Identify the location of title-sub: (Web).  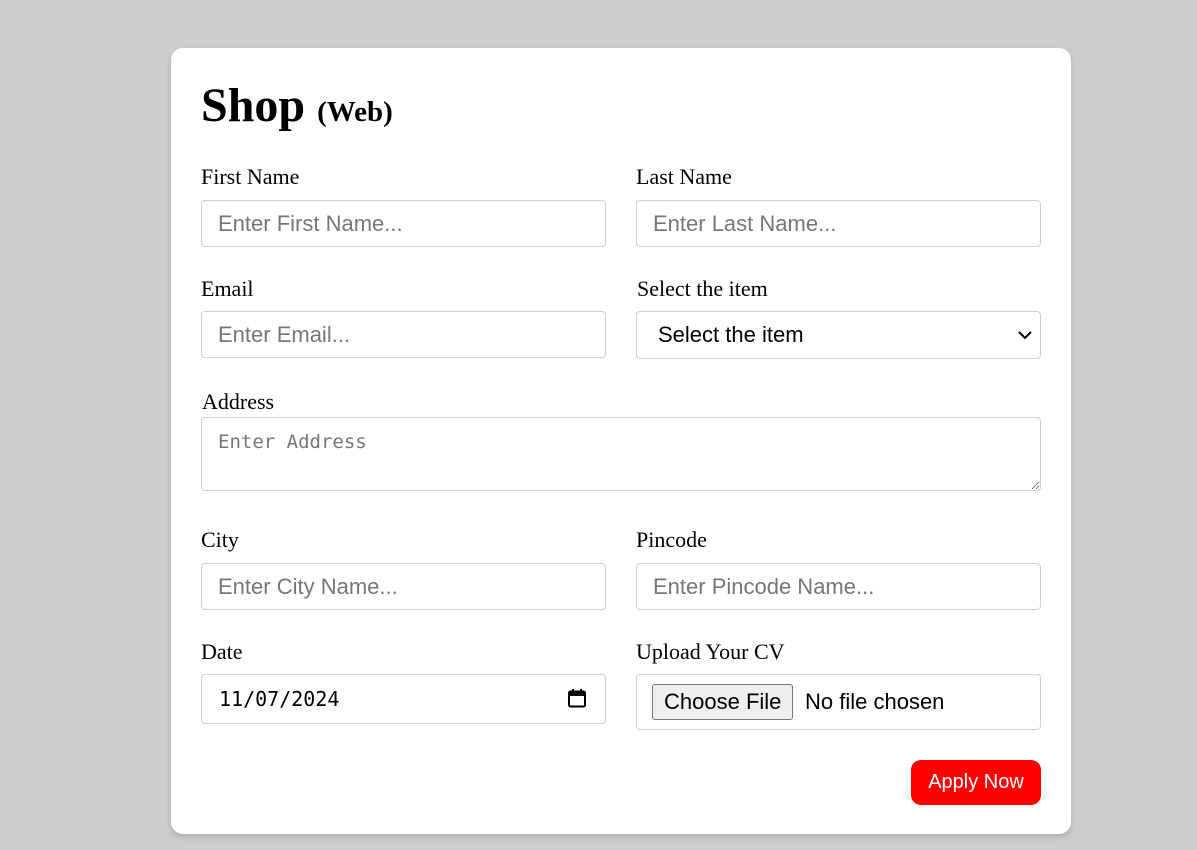
(355, 112).